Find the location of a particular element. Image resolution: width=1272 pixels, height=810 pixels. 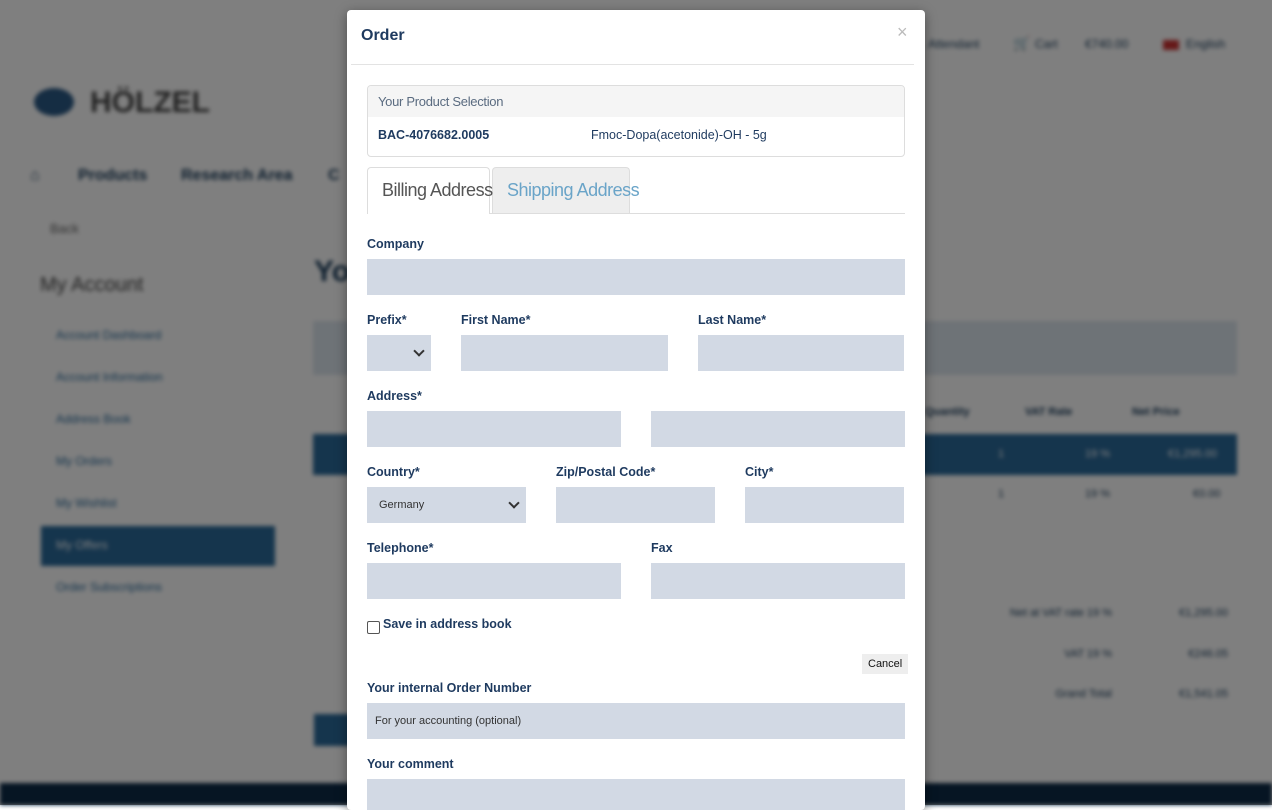

modal-title: Order is located at coordinates (383, 35).